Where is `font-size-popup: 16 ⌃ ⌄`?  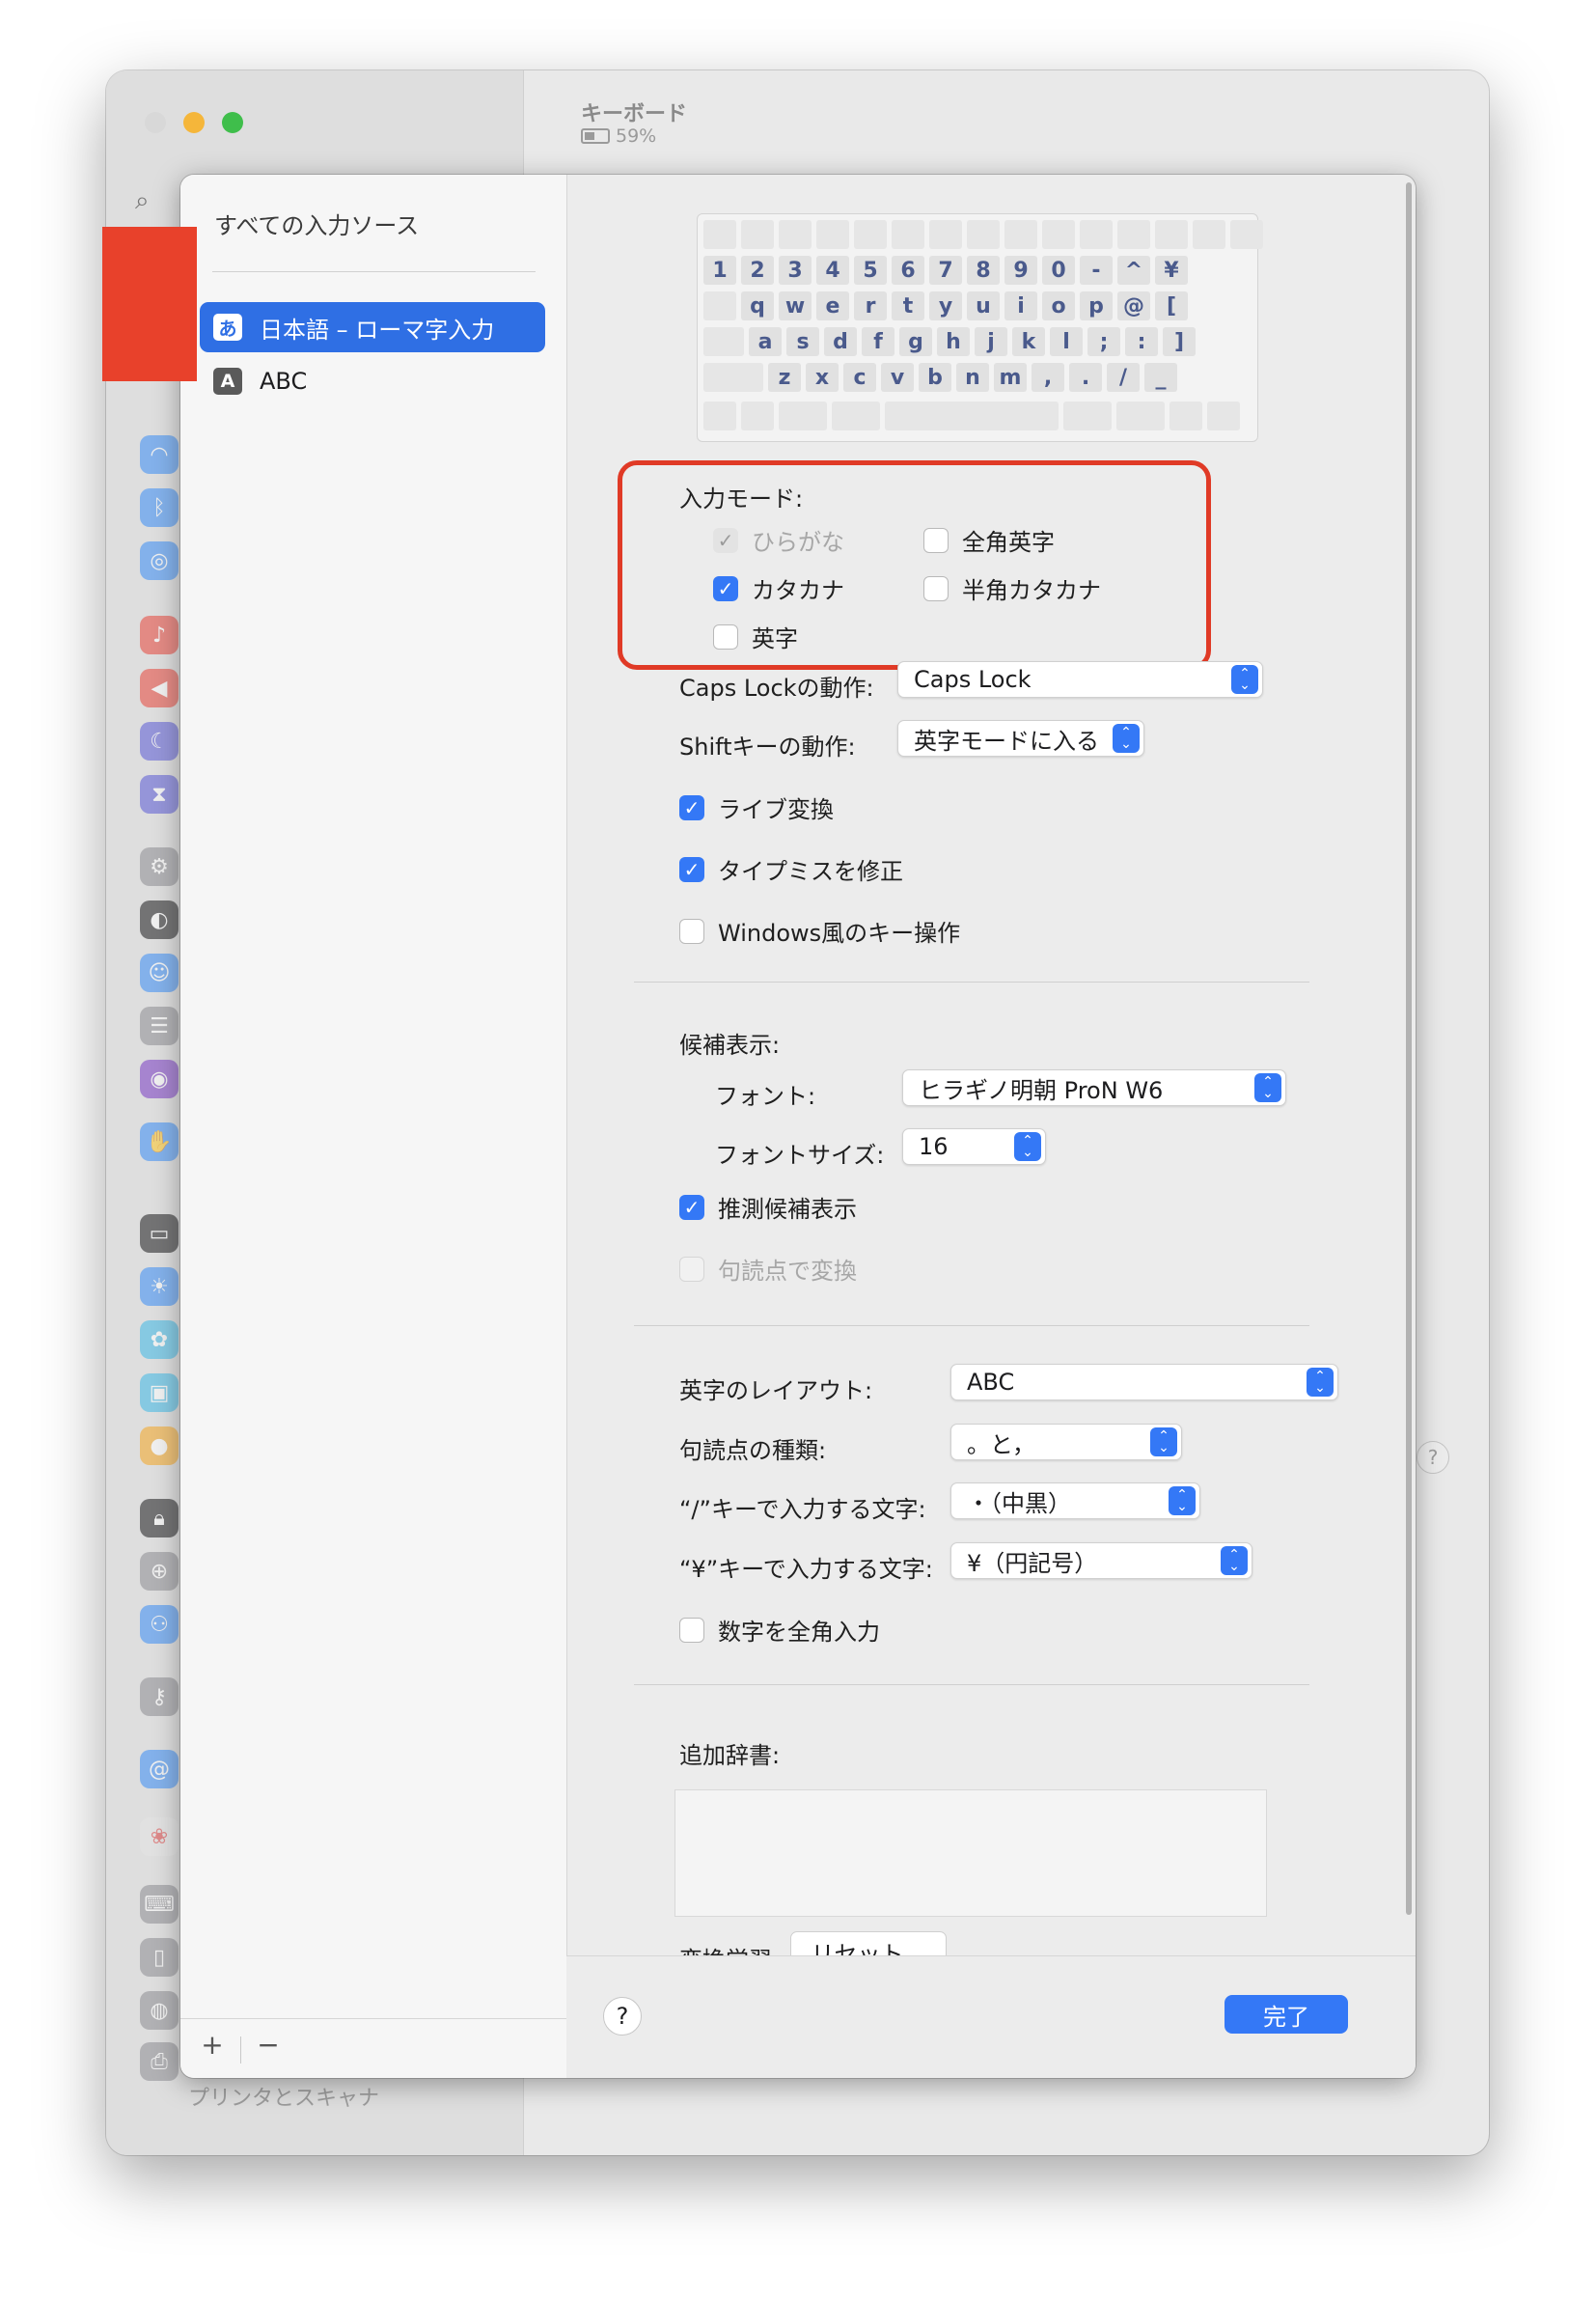 font-size-popup: 16 ⌃ ⌄ is located at coordinates (974, 1146).